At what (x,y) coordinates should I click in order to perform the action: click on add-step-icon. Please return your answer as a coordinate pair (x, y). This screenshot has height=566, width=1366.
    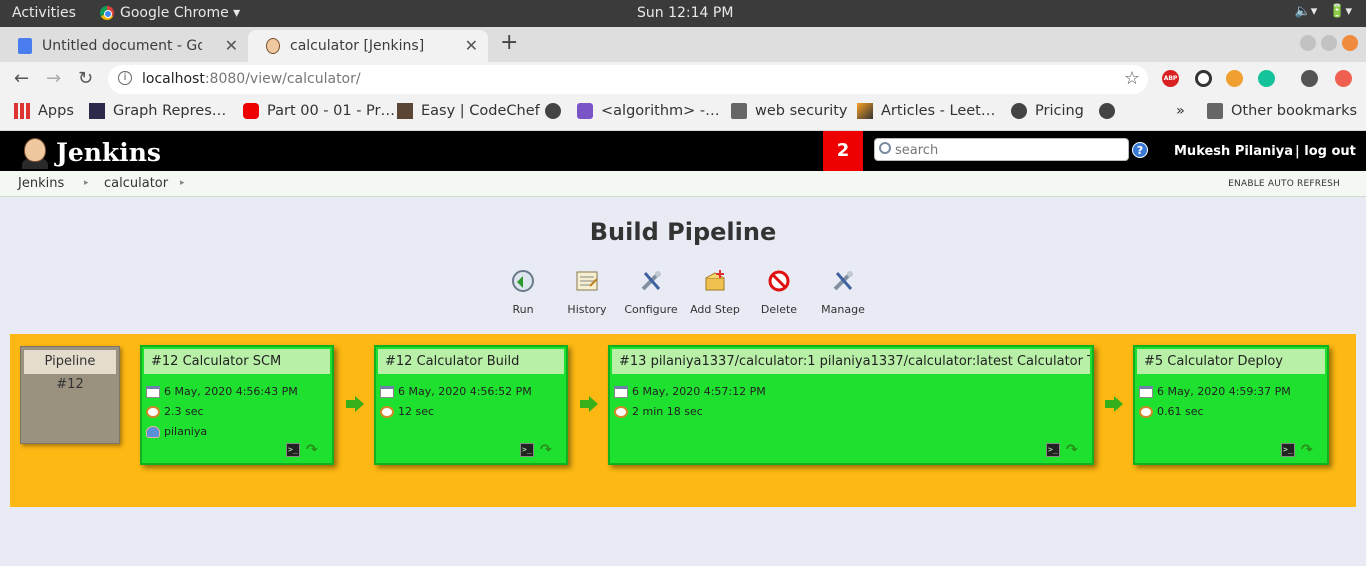
    Looking at the image, I should click on (715, 281).